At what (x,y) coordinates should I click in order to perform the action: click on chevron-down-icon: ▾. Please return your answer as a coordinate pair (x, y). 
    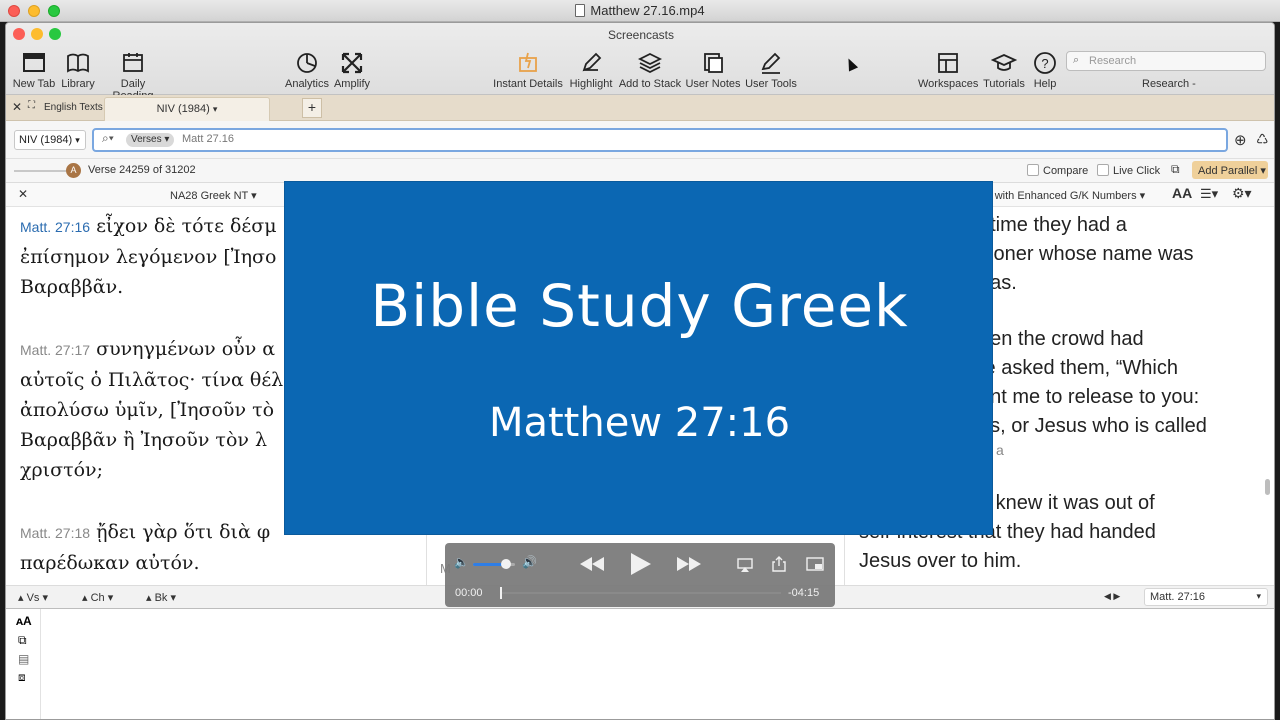
    Looking at the image, I should click on (1258, 596).